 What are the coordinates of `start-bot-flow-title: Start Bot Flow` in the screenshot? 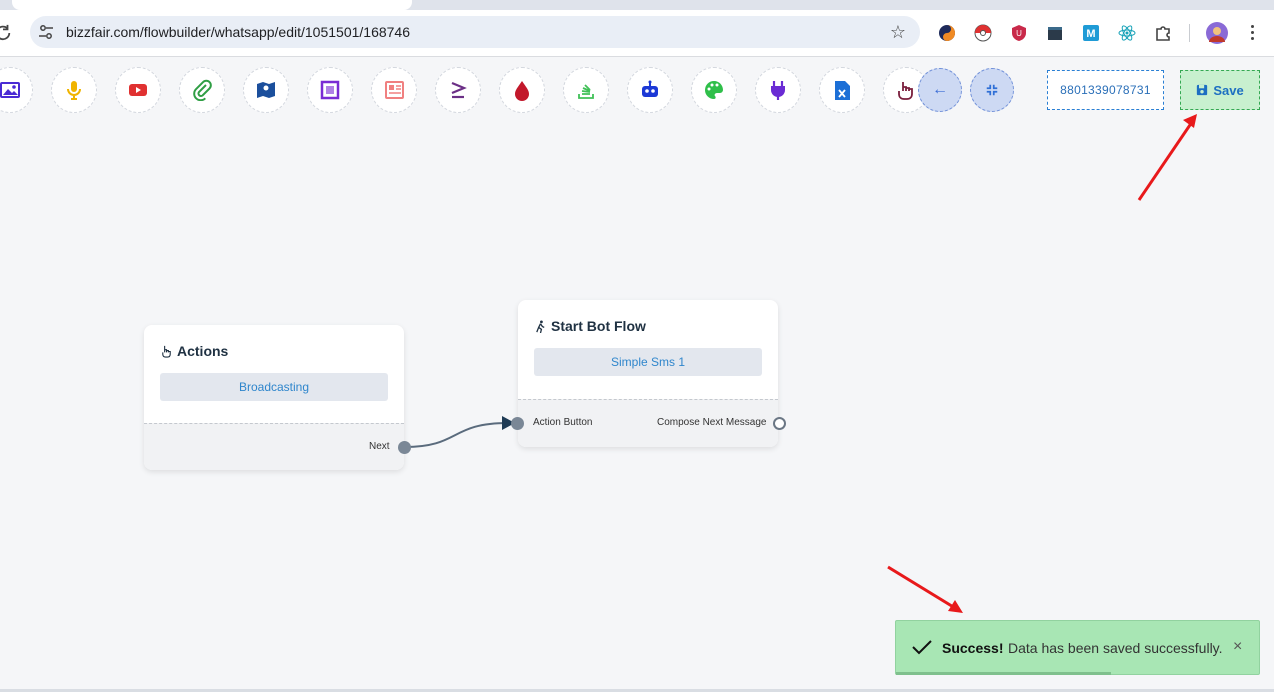 It's located at (648, 326).